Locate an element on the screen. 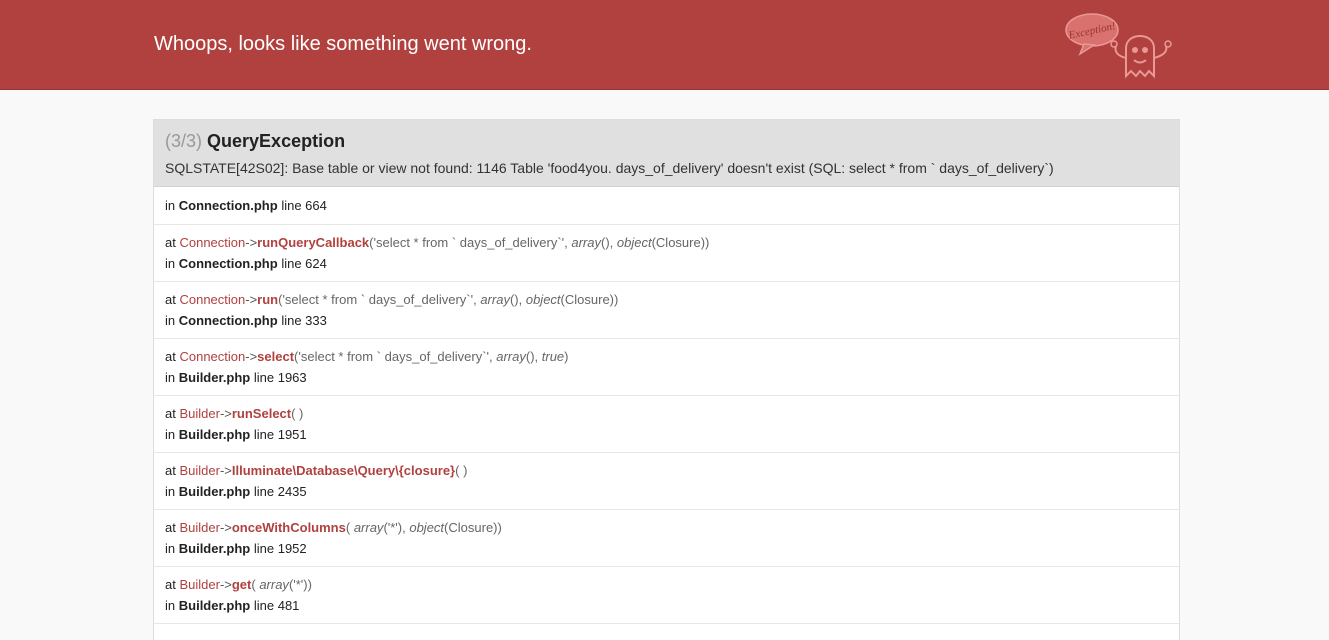 The width and height of the screenshot is (1329, 640). function-name: run is located at coordinates (268, 299).